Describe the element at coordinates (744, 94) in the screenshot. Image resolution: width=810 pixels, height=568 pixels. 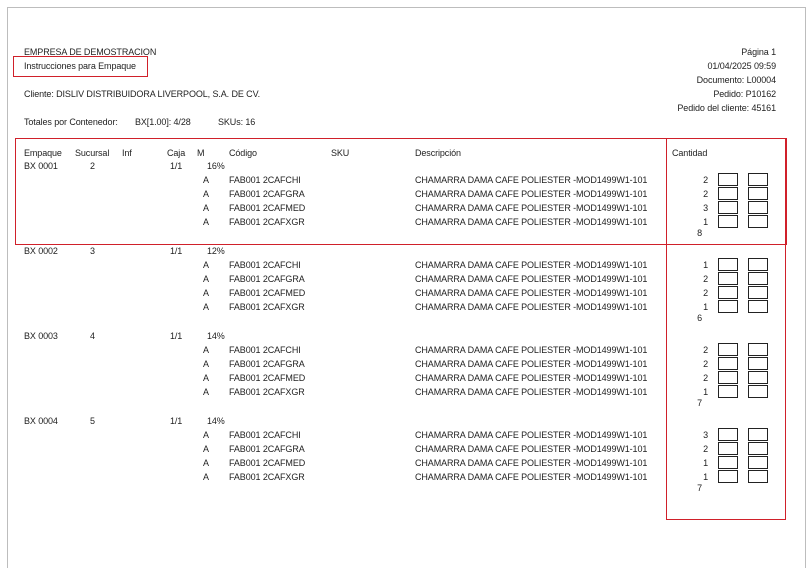
I see `order-number: Pedido: P10162` at that location.